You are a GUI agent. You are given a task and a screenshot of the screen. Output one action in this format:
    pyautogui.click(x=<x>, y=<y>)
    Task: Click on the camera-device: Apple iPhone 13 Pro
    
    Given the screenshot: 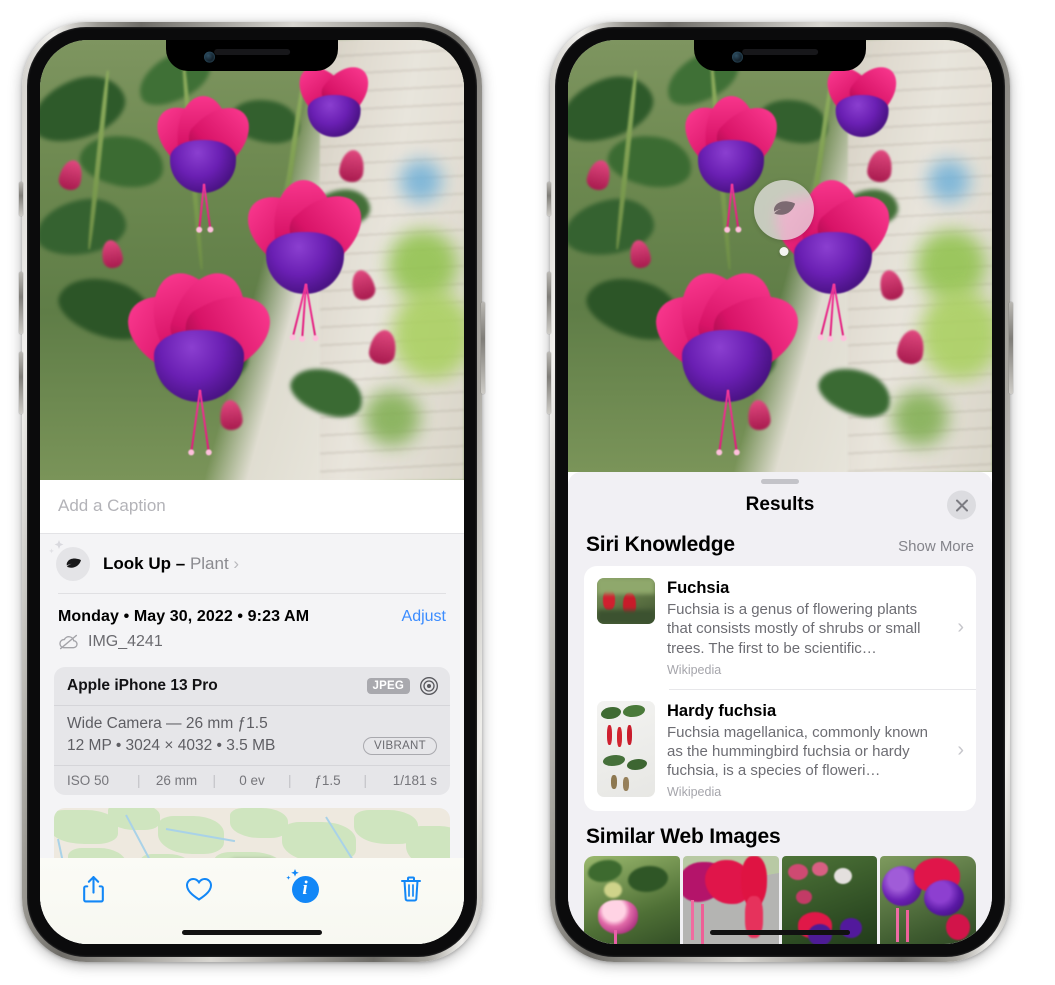 What is the action you would take?
    pyautogui.click(x=142, y=685)
    